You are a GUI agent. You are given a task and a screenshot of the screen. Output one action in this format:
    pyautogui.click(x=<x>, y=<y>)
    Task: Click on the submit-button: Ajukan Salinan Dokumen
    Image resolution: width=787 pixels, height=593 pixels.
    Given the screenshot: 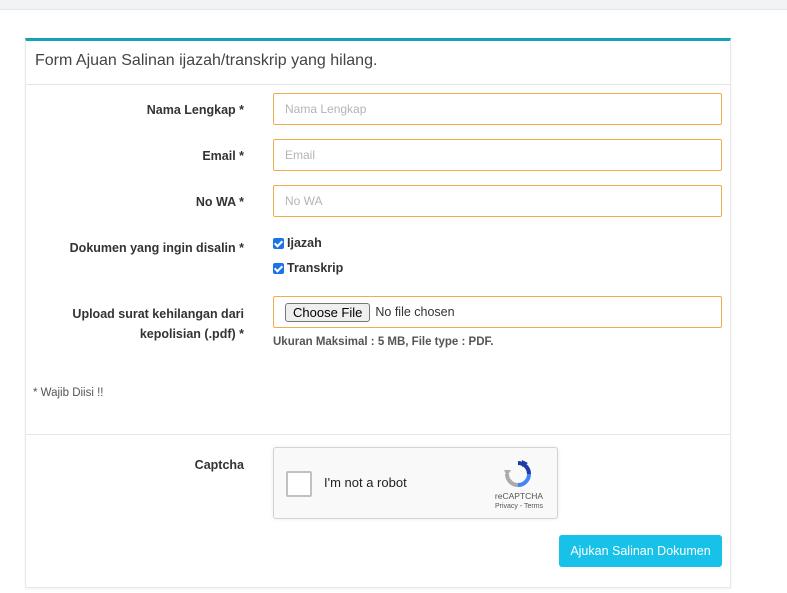 What is the action you would take?
    pyautogui.click(x=640, y=551)
    